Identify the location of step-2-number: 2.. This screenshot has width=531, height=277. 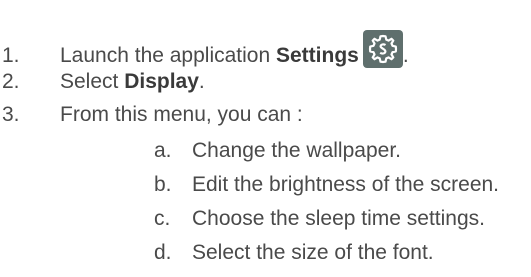
(11, 81).